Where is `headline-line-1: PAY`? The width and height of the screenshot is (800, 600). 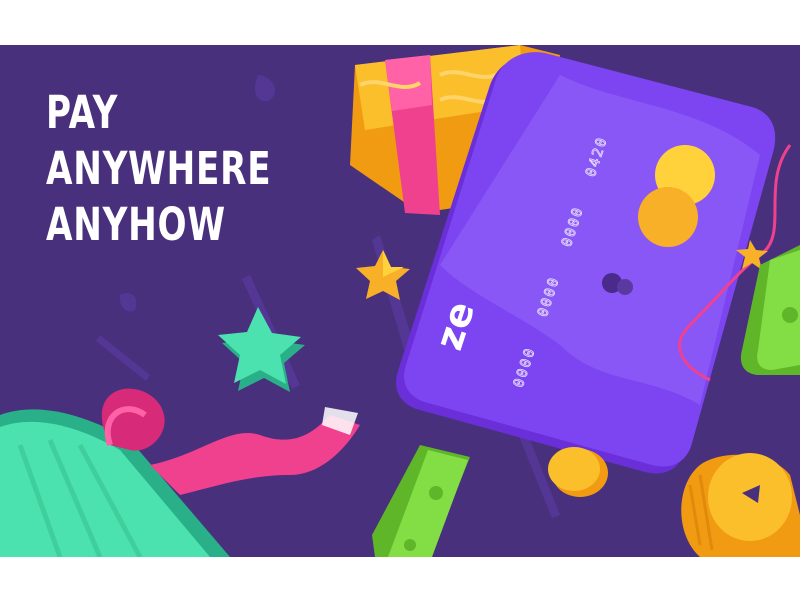
headline-line-1: PAY is located at coordinates (82, 112).